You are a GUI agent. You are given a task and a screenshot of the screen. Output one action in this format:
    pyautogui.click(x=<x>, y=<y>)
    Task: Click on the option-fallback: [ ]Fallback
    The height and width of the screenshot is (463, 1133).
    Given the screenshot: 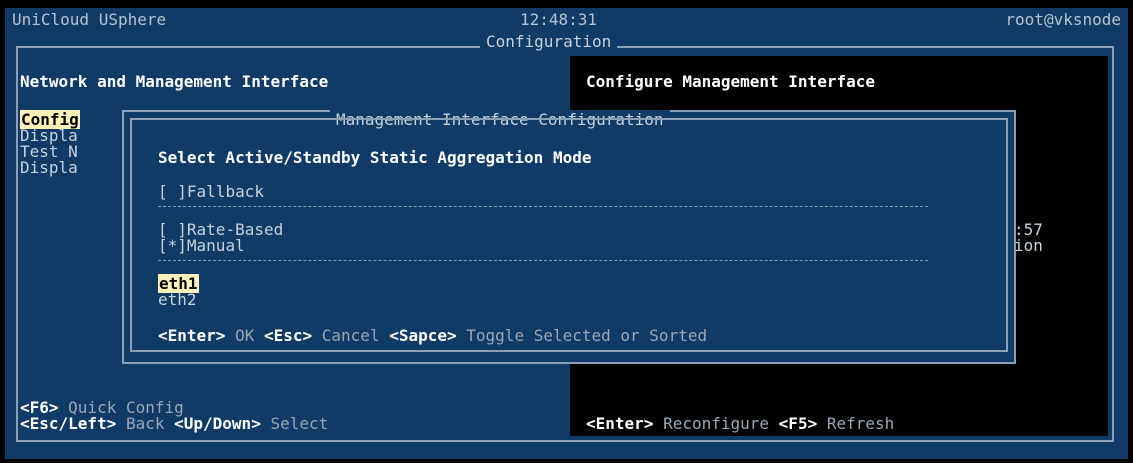 What is the action you would take?
    pyautogui.click(x=211, y=192)
    